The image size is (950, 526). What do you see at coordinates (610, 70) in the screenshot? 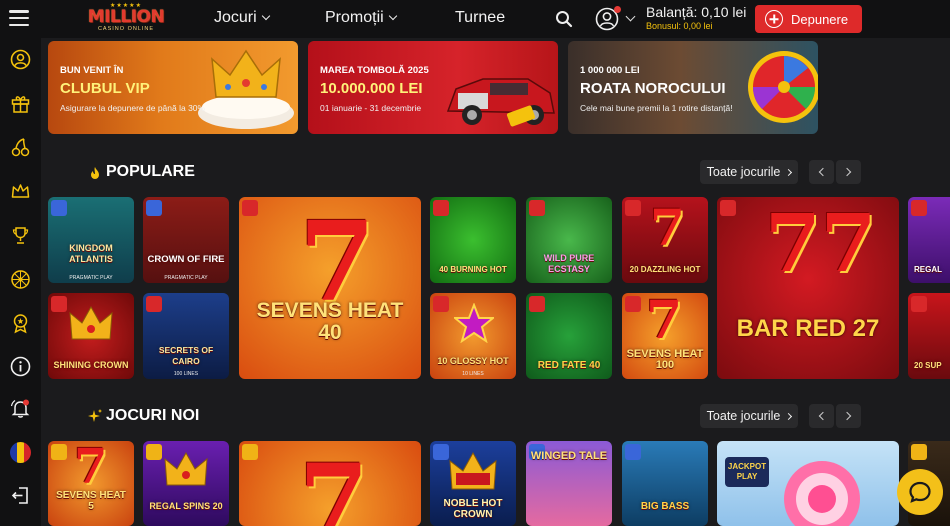
I see `banner-line1: 1 000 000 LEI` at bounding box center [610, 70].